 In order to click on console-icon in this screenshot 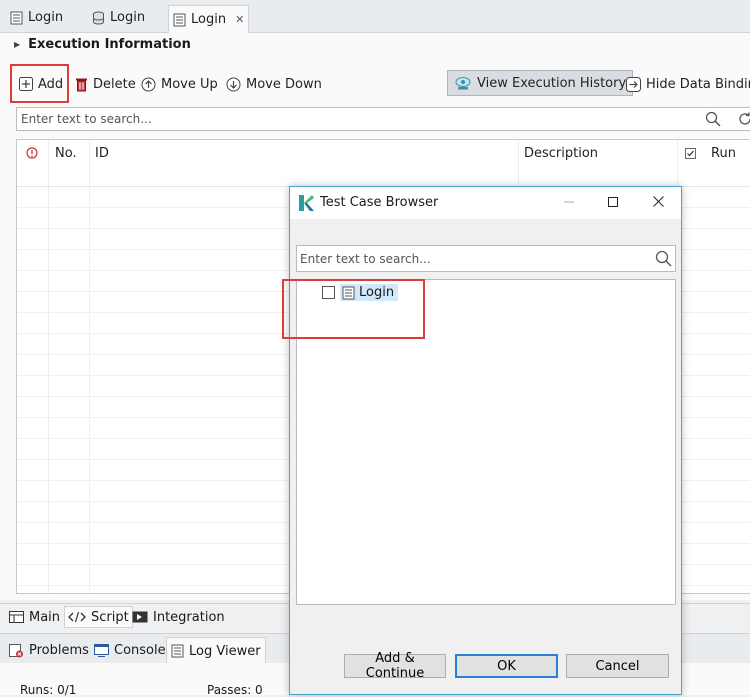, I will do `click(101, 650)`.